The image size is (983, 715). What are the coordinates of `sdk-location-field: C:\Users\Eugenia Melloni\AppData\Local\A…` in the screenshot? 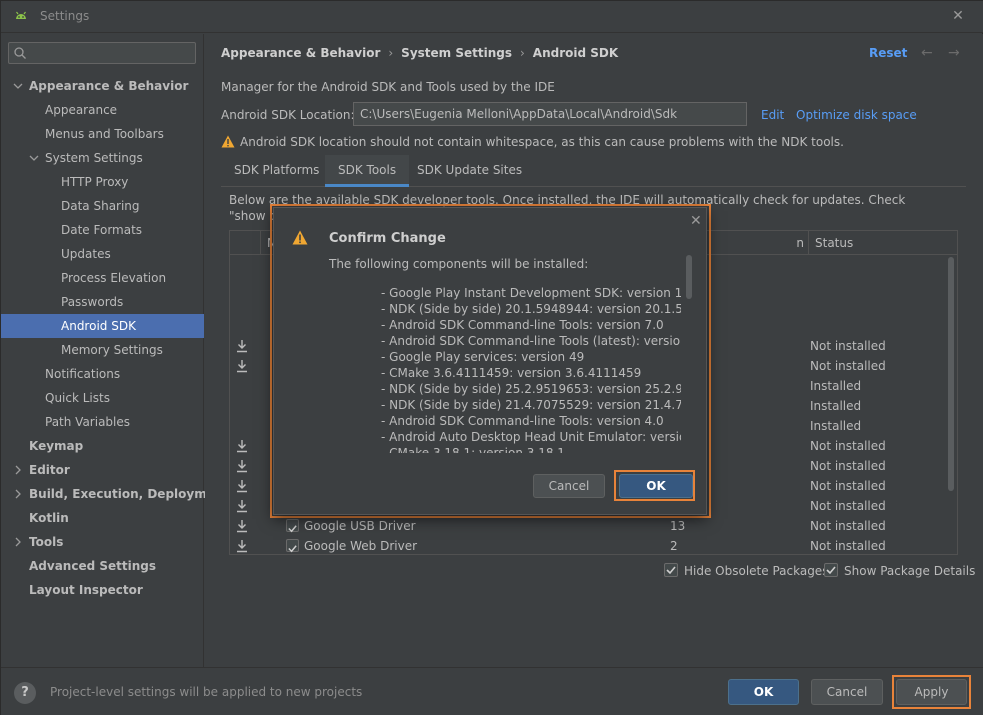 It's located at (550, 114).